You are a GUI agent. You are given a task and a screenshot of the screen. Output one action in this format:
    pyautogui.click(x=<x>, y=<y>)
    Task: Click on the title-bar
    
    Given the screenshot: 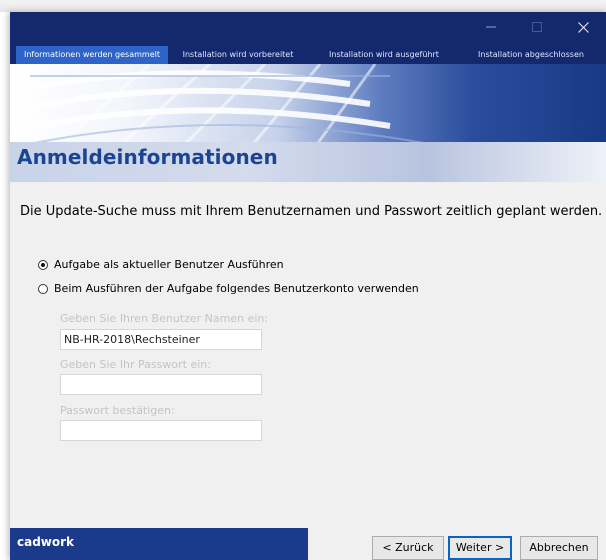 What is the action you would take?
    pyautogui.click(x=308, y=27)
    